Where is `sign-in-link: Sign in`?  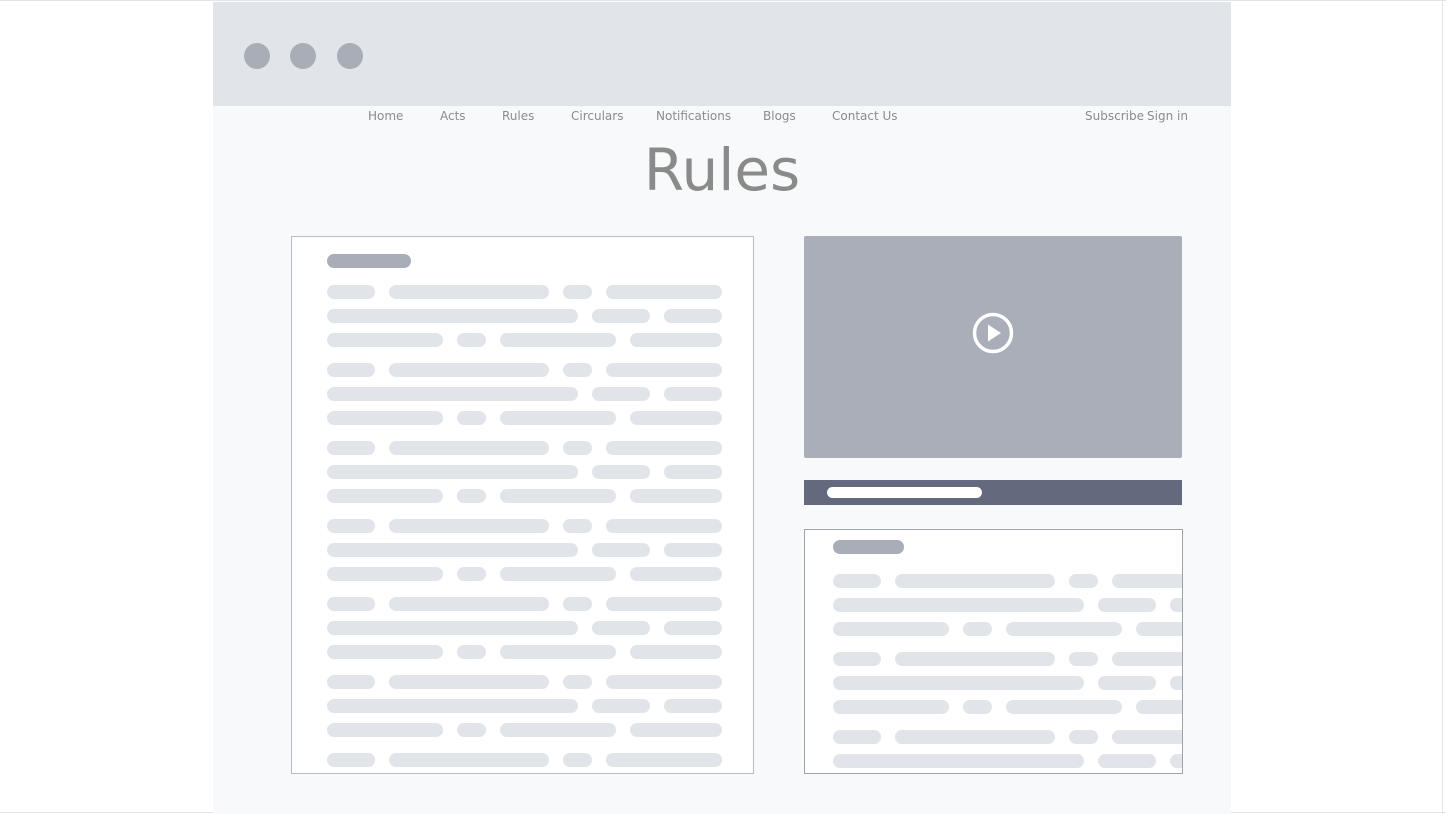
sign-in-link: Sign in is located at coordinates (1167, 116).